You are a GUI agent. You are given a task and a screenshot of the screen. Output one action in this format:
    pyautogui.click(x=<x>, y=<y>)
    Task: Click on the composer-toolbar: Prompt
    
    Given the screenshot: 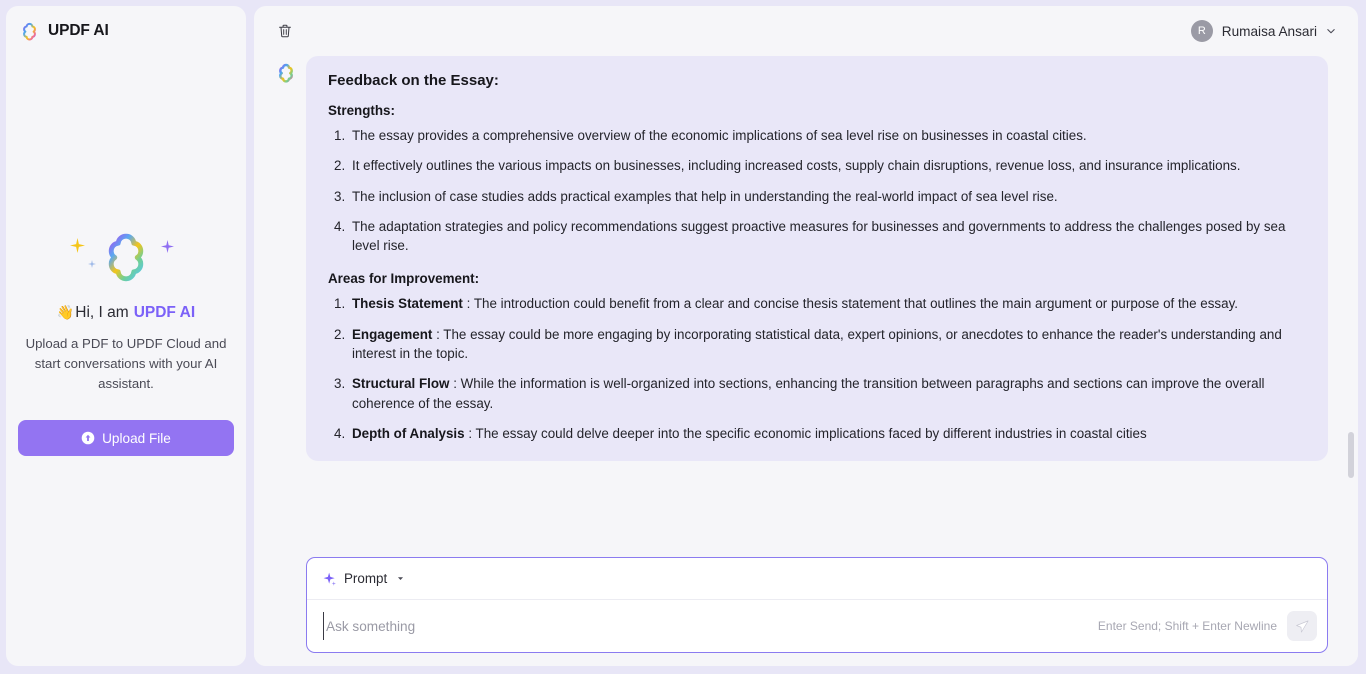 What is the action you would take?
    pyautogui.click(x=817, y=579)
    